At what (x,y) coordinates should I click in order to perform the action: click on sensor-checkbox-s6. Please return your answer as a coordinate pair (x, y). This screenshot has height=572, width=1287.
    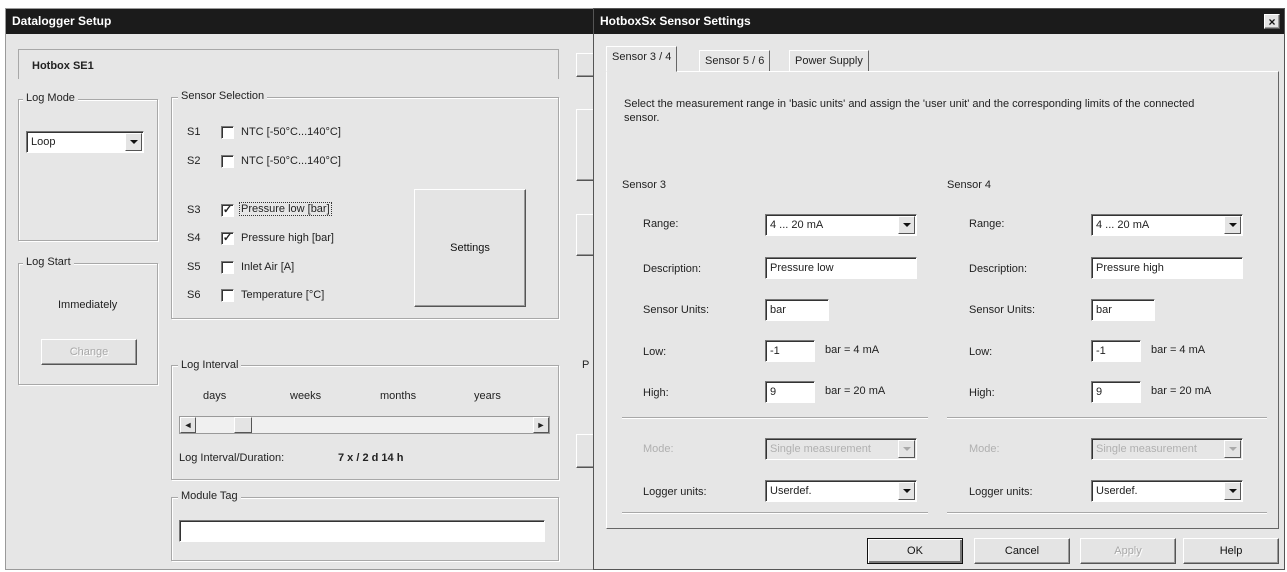
    Looking at the image, I should click on (227, 295).